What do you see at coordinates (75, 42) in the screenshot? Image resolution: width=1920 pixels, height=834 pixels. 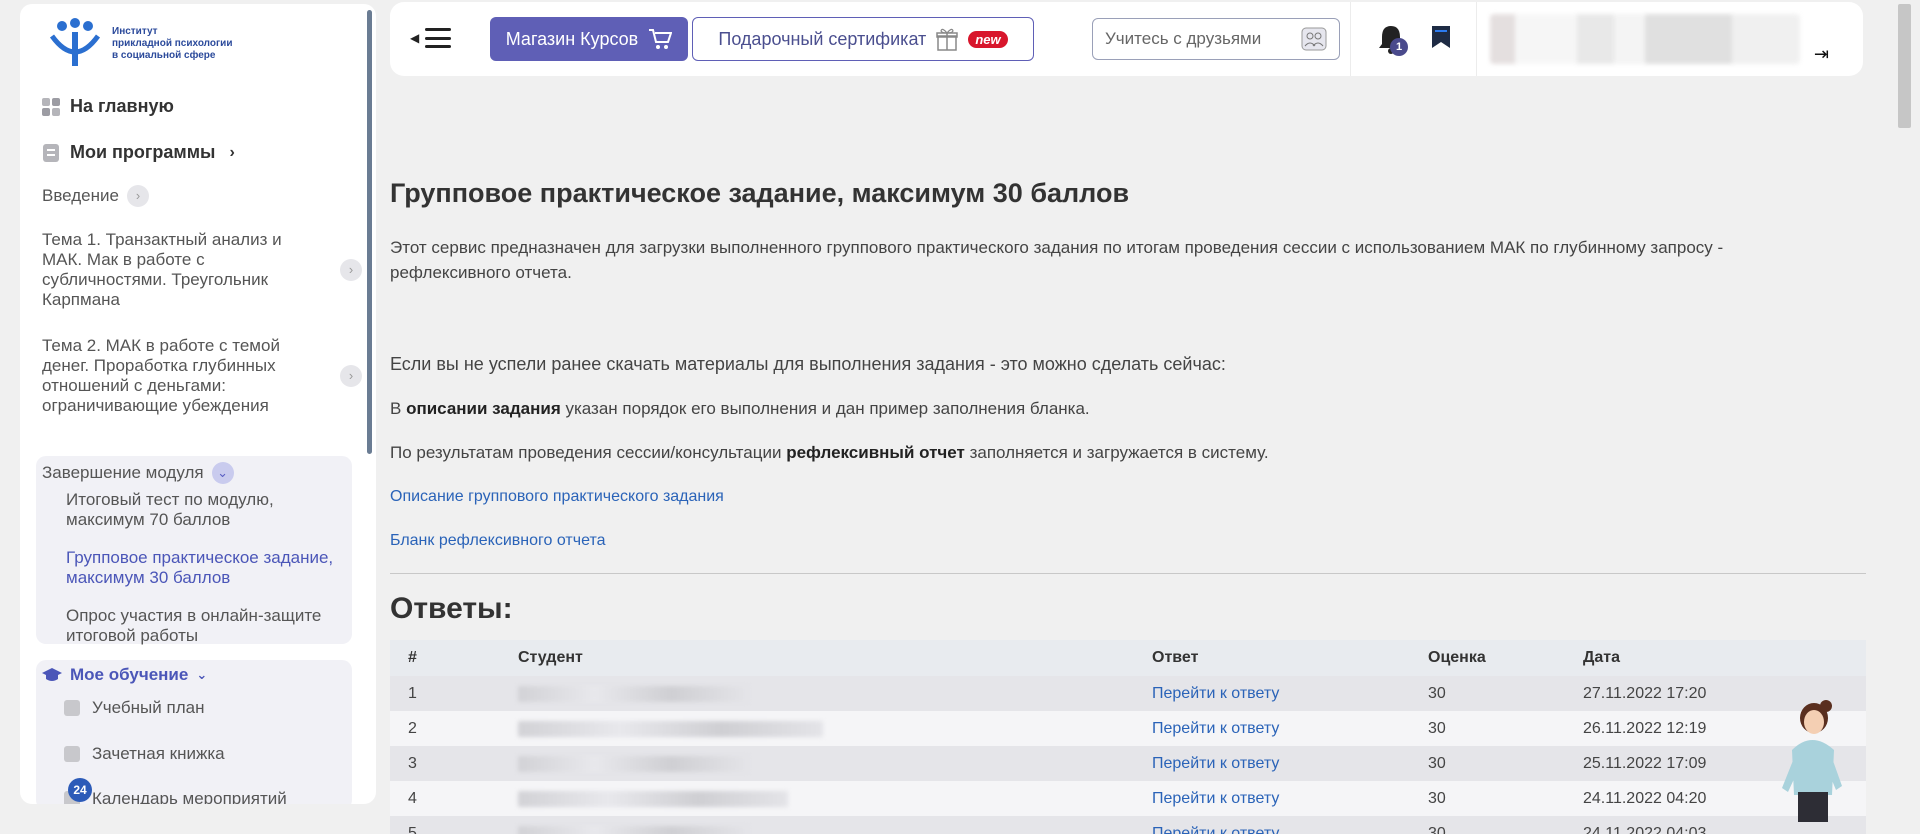 I see `logo-icon` at bounding box center [75, 42].